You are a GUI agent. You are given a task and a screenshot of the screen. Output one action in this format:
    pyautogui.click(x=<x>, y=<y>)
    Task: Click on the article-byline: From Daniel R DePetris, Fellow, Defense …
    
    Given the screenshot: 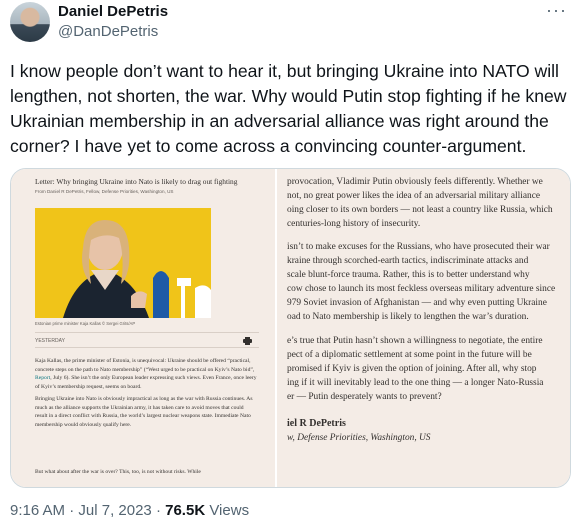 What is the action you would take?
    pyautogui.click(x=104, y=191)
    